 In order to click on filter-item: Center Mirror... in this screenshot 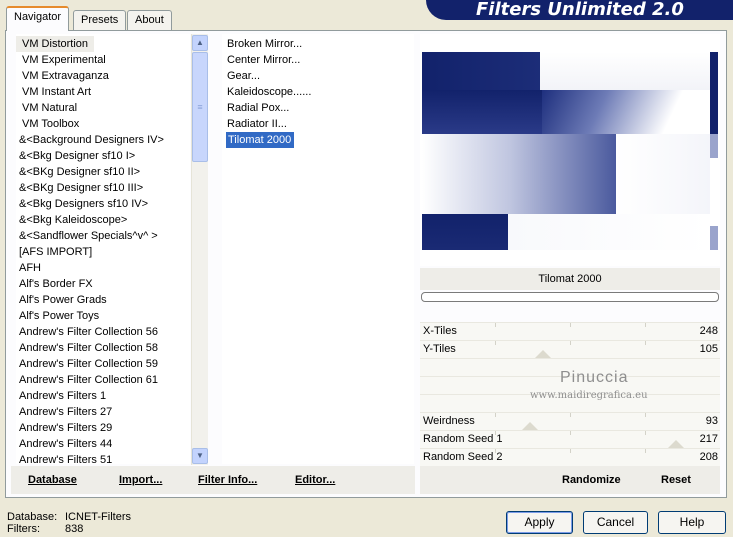, I will do `click(319, 60)`.